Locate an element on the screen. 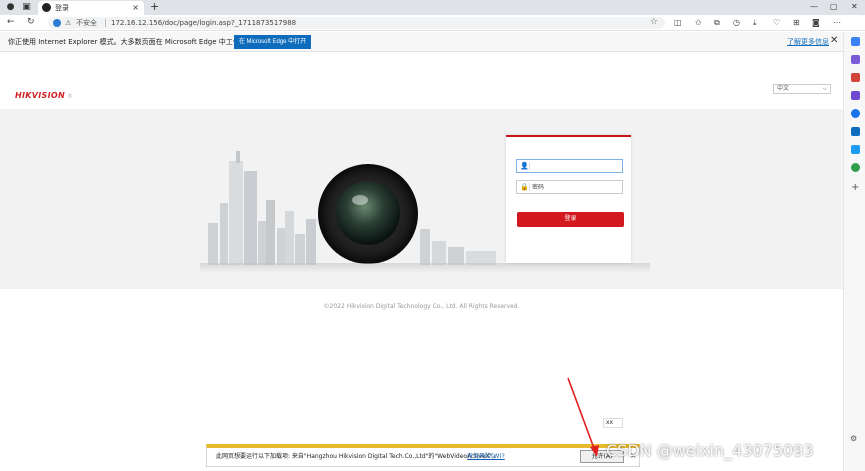 The height and width of the screenshot is (471, 865). hikvision-favicon-icon is located at coordinates (46, 7).